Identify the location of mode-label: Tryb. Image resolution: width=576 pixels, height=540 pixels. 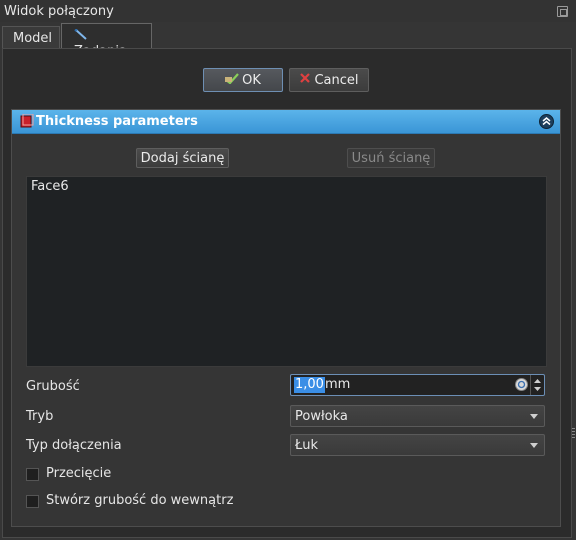
(40, 416).